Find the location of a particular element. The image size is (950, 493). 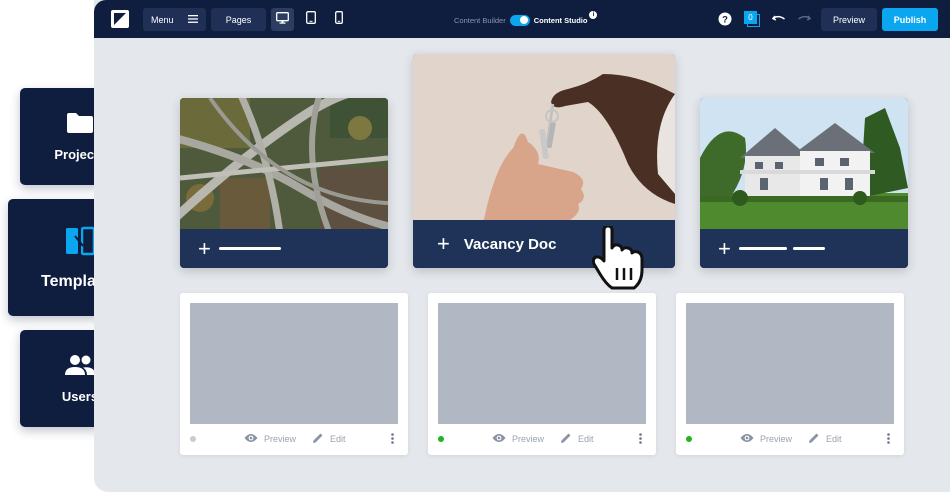

pages-button: Pages is located at coordinates (238, 19).